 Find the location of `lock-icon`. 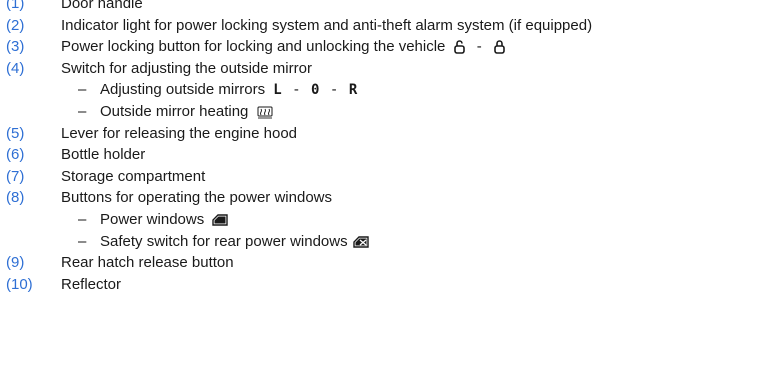

lock-icon is located at coordinates (499, 47).